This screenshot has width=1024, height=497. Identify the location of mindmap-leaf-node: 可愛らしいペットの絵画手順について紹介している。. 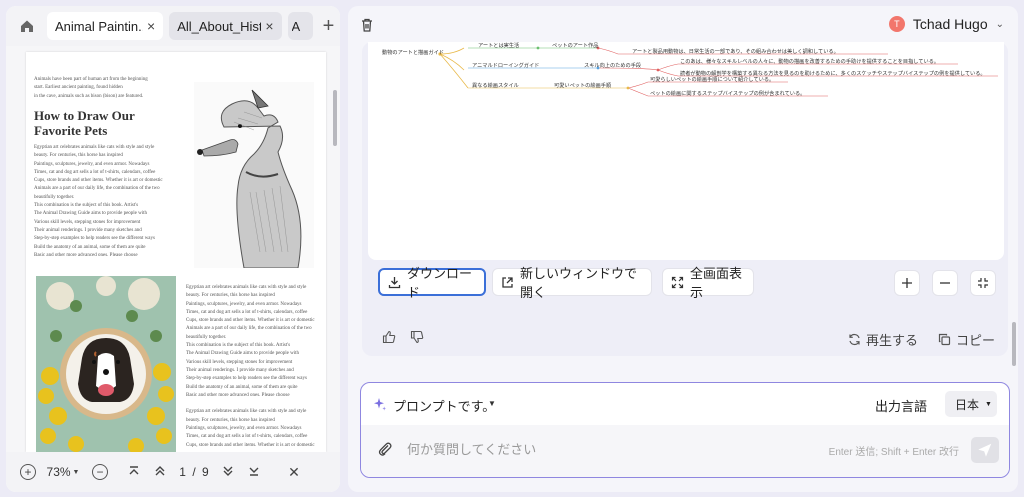
(712, 79).